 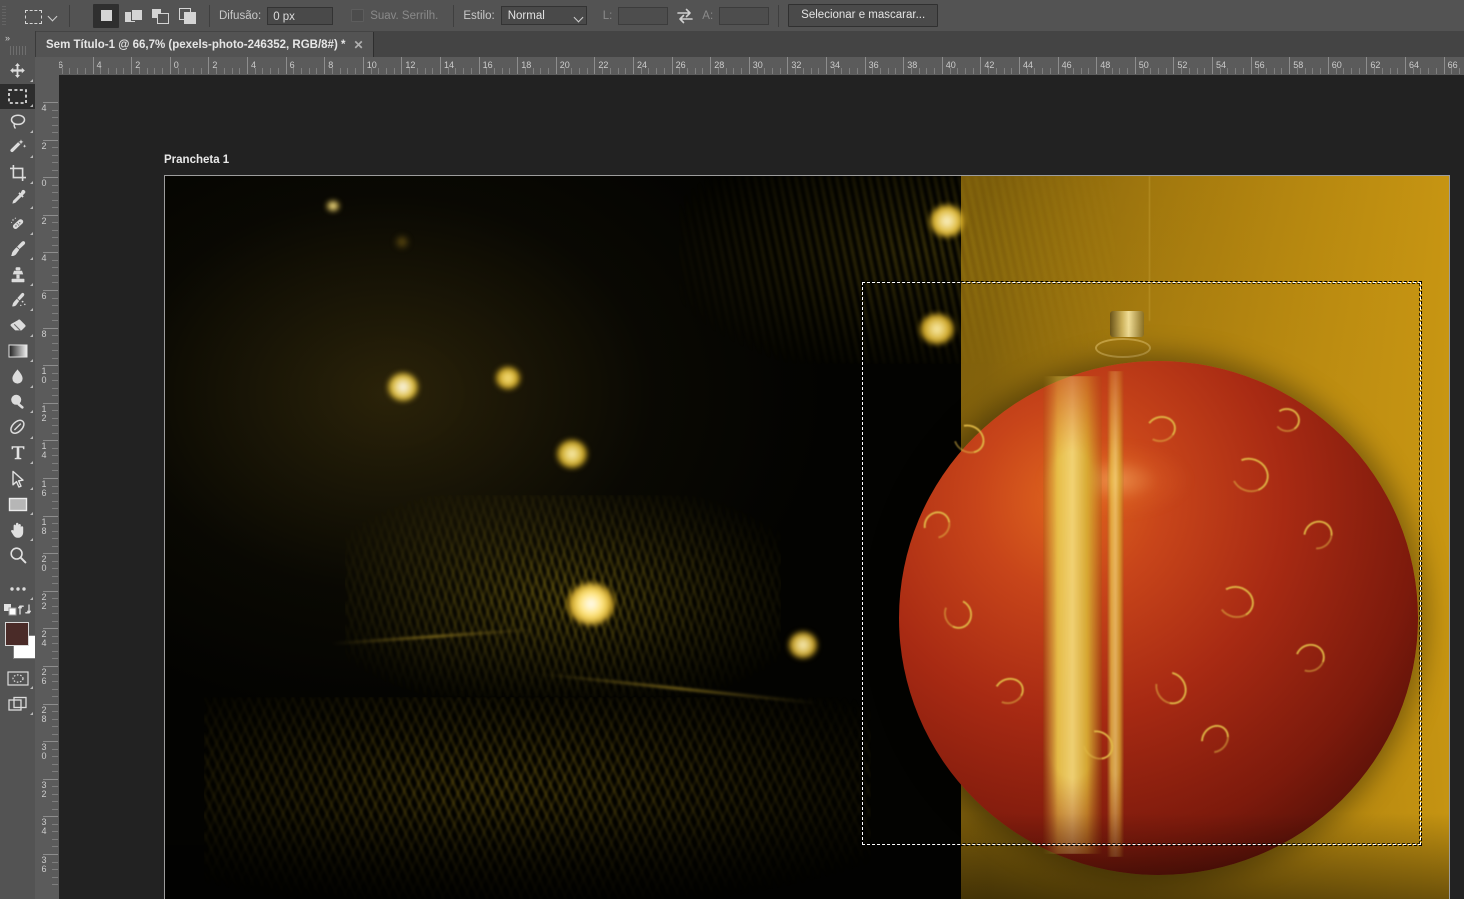 I want to click on brush-tool, so click(x=17, y=250).